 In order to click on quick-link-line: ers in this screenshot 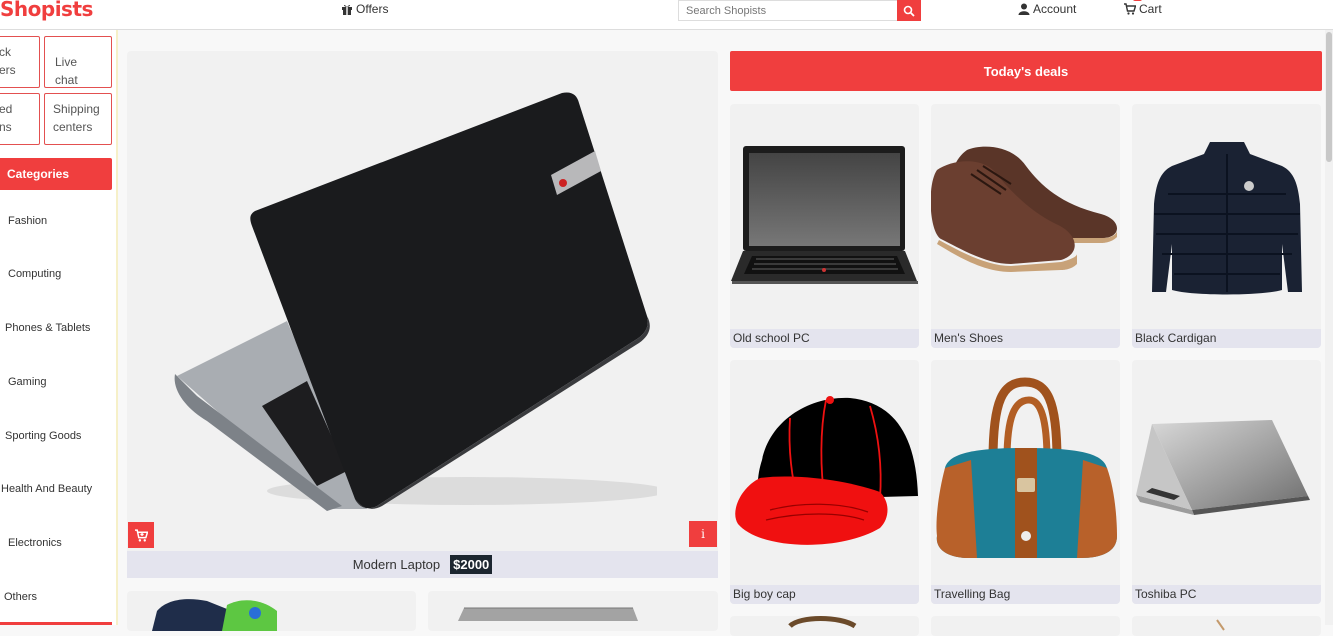, I will do `click(8, 70)`.